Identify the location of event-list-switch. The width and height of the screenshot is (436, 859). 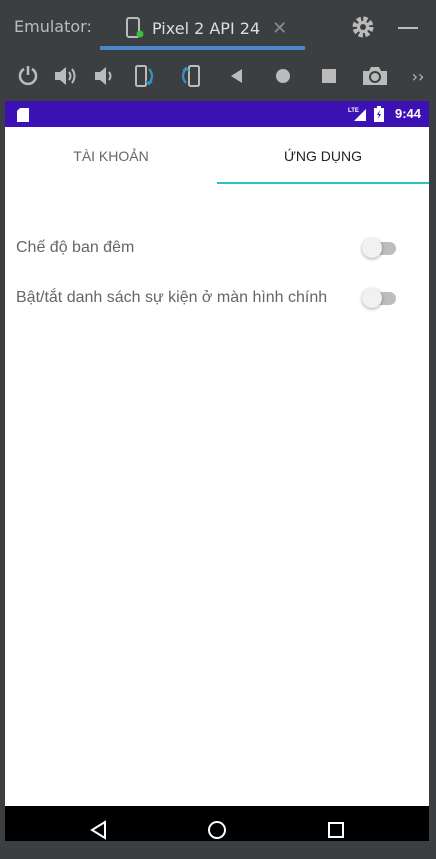
(380, 298).